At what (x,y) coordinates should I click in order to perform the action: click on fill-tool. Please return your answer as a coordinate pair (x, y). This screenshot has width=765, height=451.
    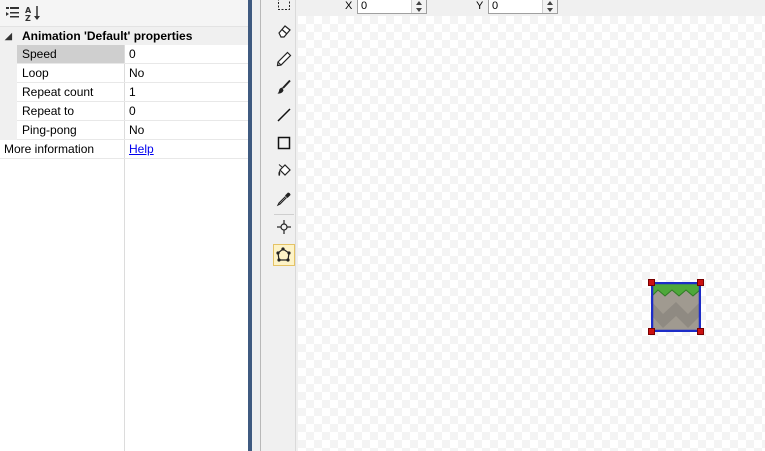
    Looking at the image, I should click on (284, 171).